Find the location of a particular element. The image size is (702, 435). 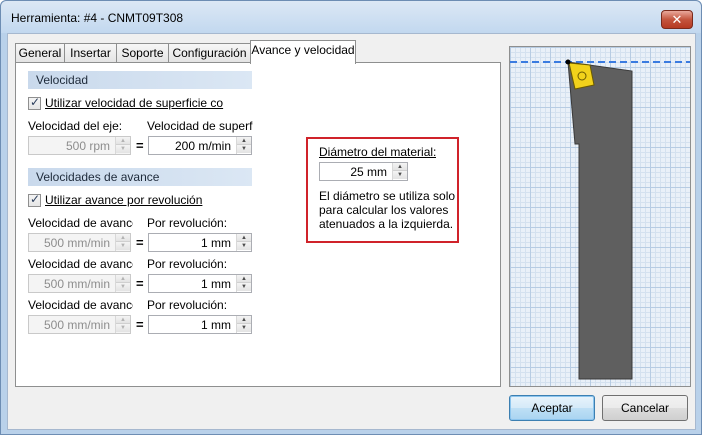

surface-speed-value: 200 m/min is located at coordinates (202, 146).